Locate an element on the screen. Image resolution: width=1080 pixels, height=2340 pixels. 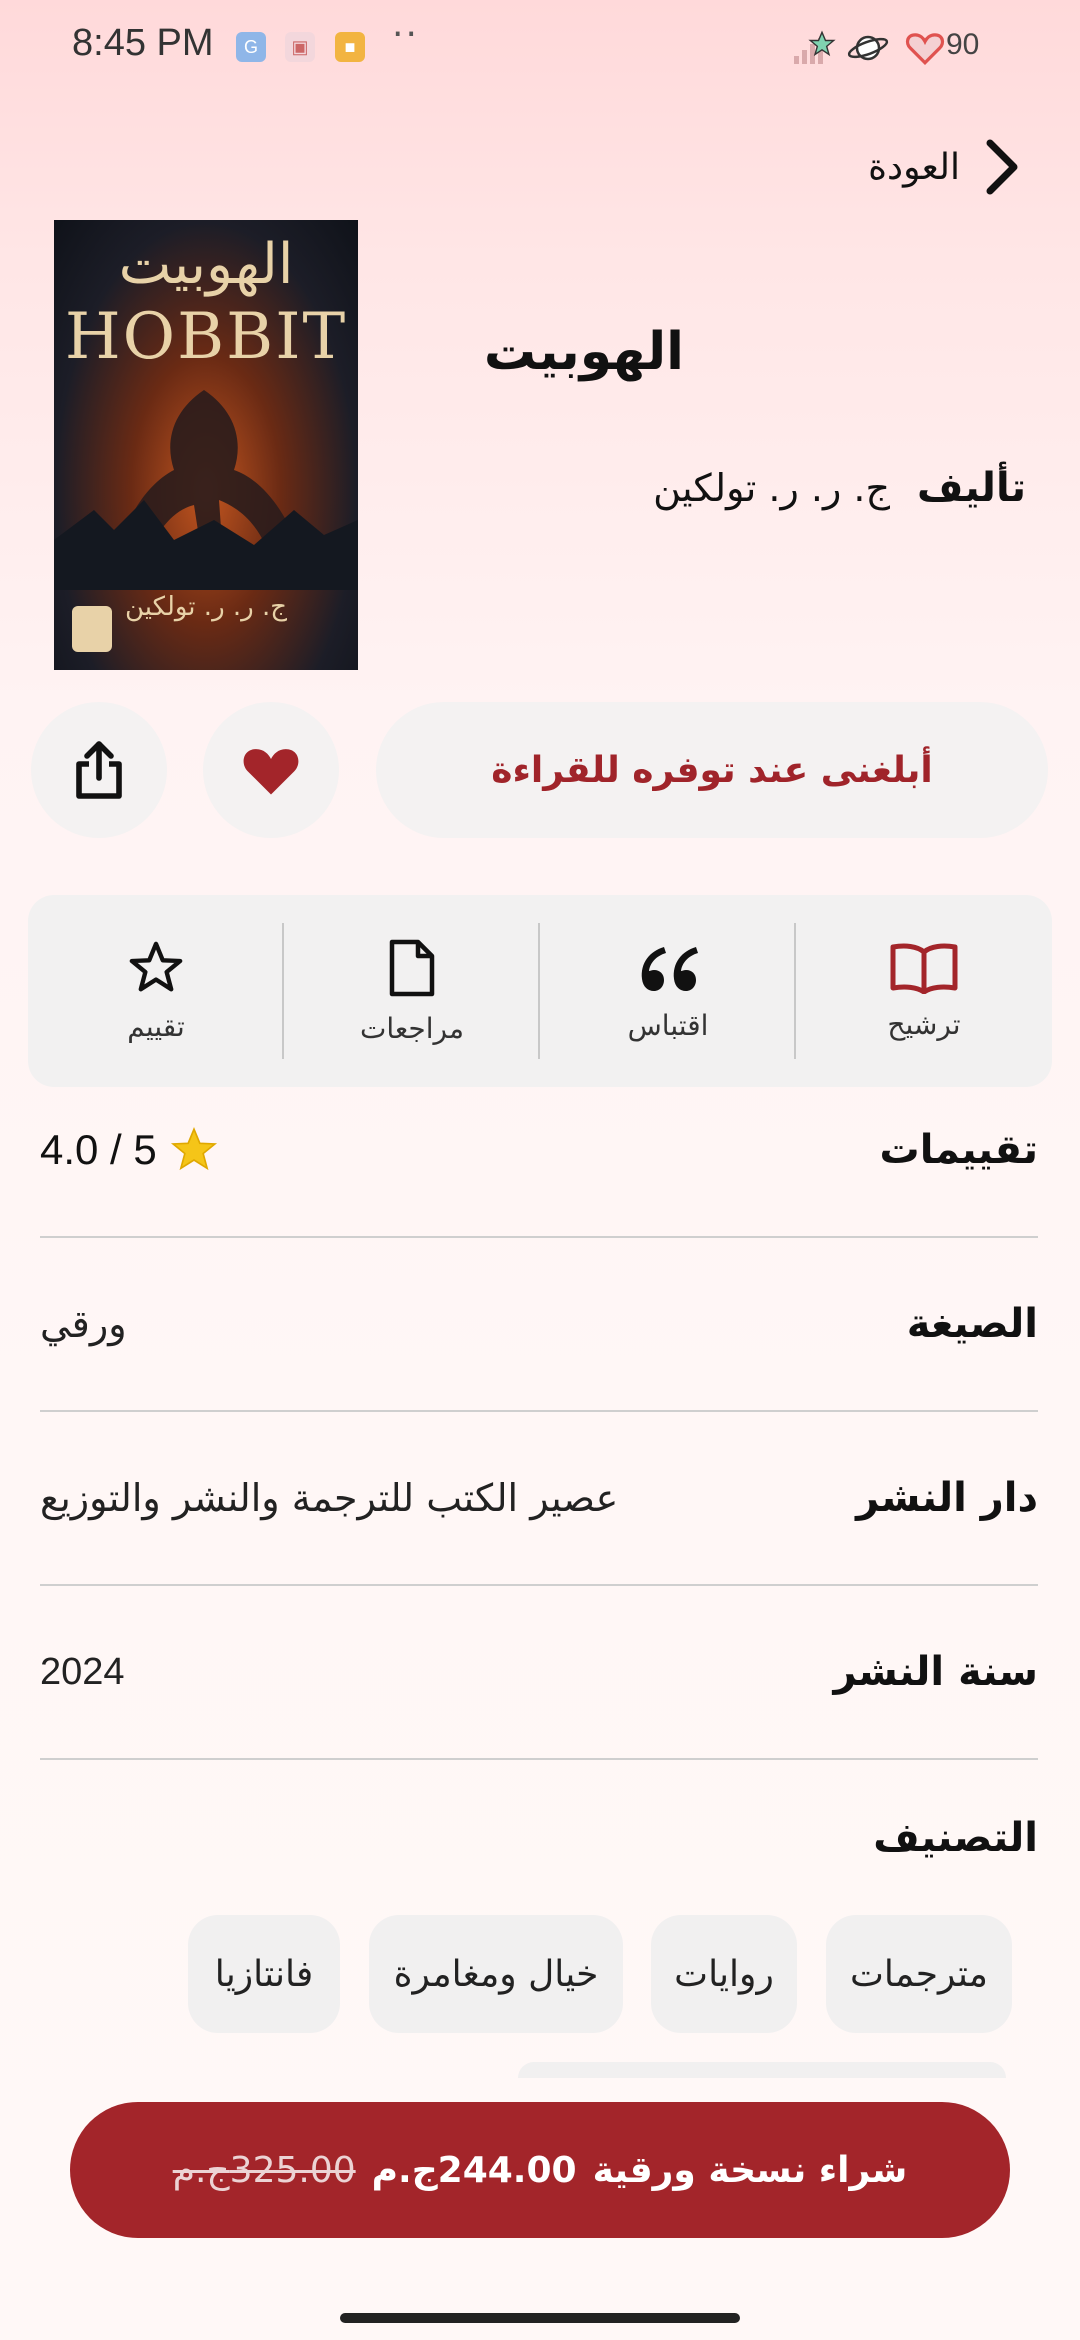
author-label: تأليف is located at coordinates (971, 488).